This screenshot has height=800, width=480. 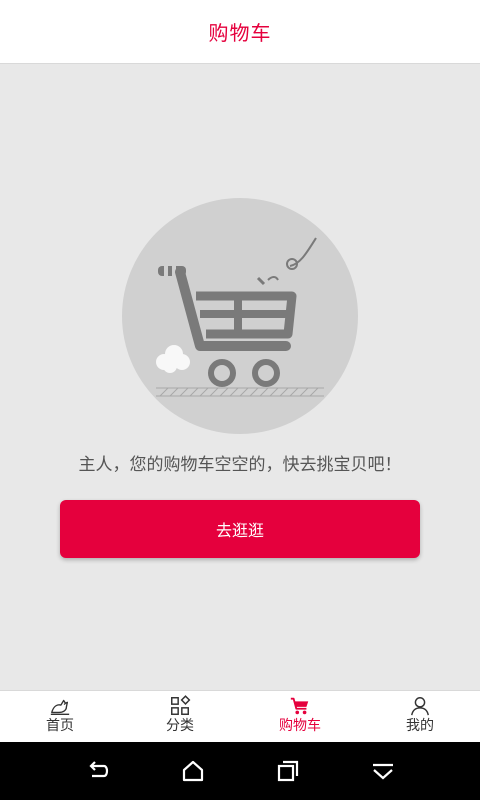 I want to click on page-title: 购物车, so click(x=240, y=33).